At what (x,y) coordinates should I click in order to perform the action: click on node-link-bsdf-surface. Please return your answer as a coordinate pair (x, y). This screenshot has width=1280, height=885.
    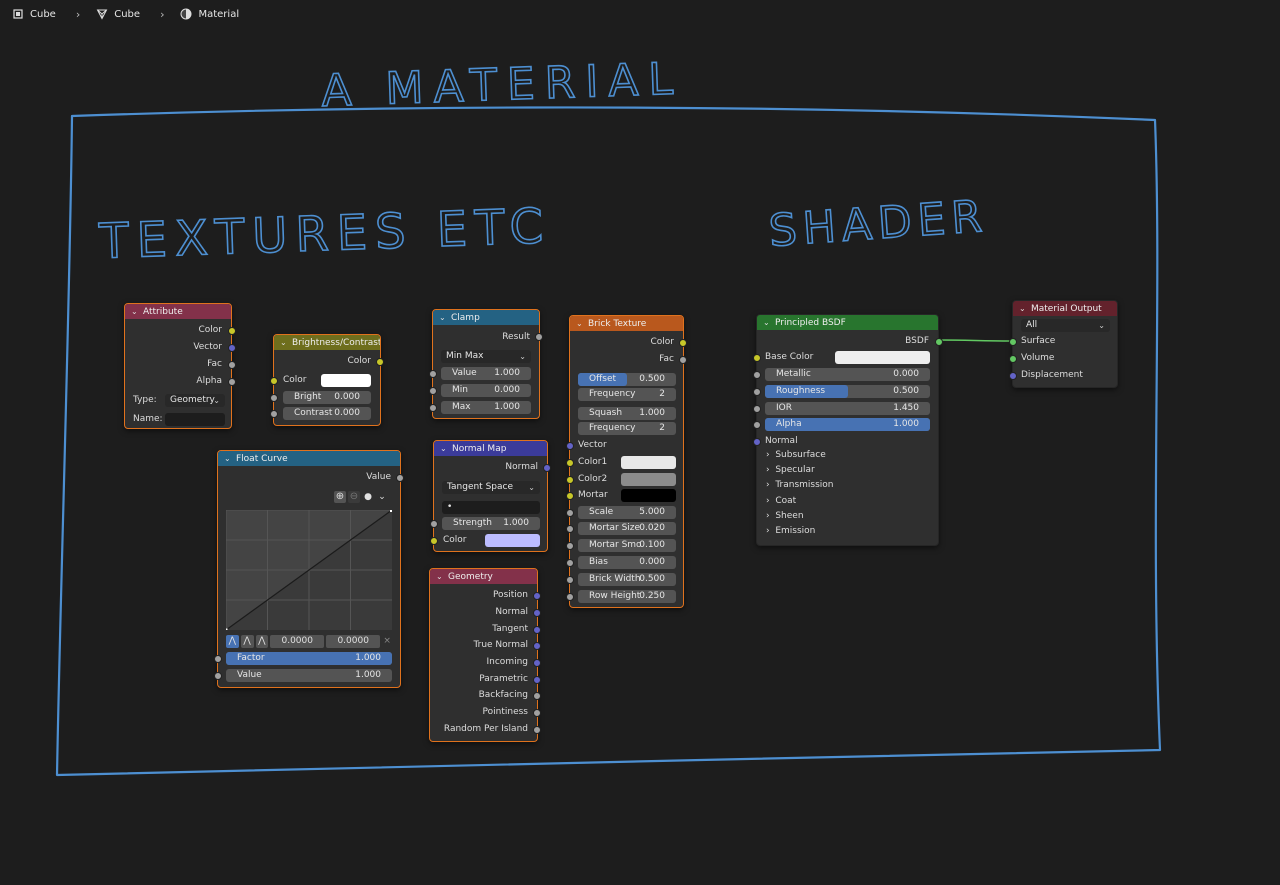
    Looking at the image, I should click on (975, 340).